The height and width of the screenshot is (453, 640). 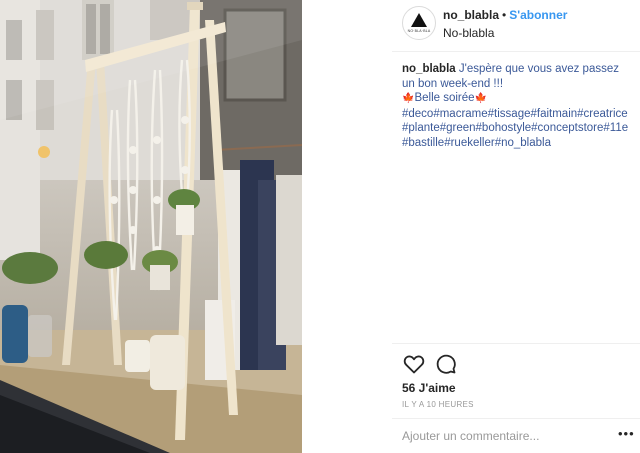 What do you see at coordinates (538, 15) in the screenshot?
I see `follow-button: S'abonner` at bounding box center [538, 15].